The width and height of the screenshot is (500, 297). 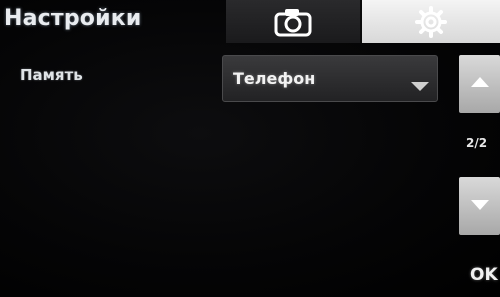 I want to click on tab-settings, so click(x=431, y=21).